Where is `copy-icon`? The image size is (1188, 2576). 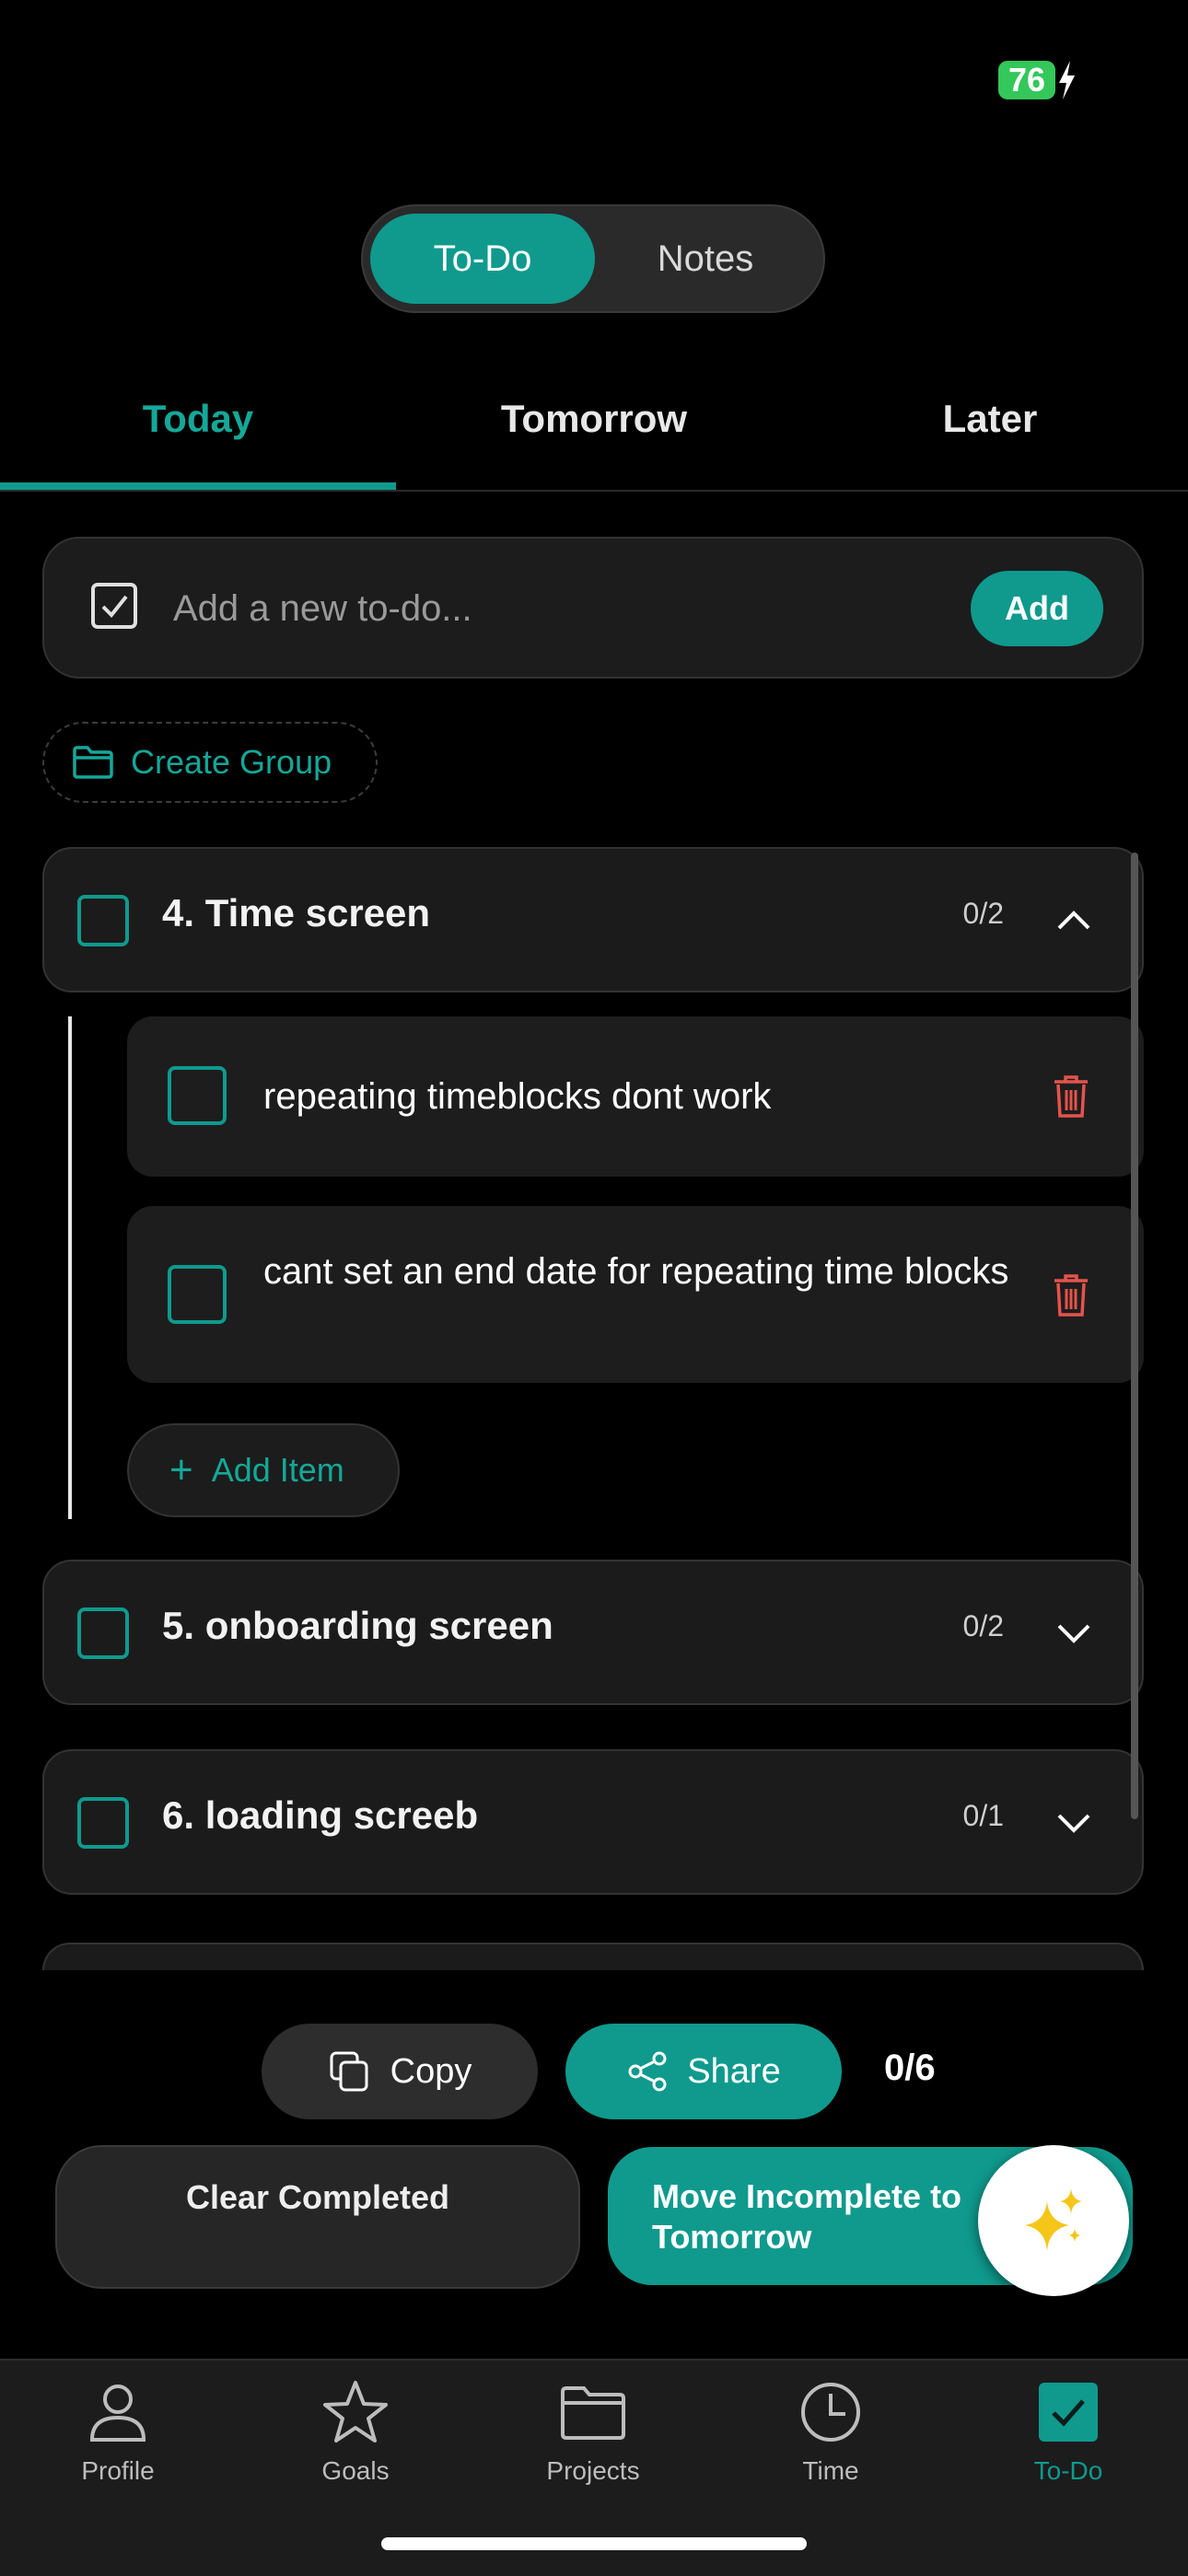
copy-icon is located at coordinates (349, 2071).